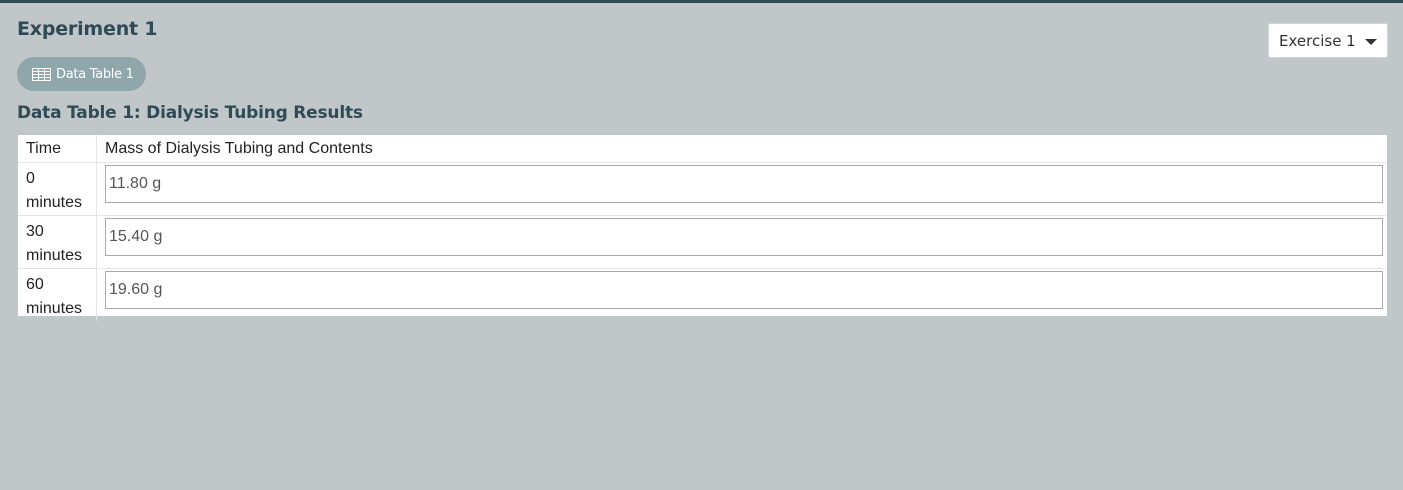  I want to click on time-cell: 0 minutes, so click(57, 188).